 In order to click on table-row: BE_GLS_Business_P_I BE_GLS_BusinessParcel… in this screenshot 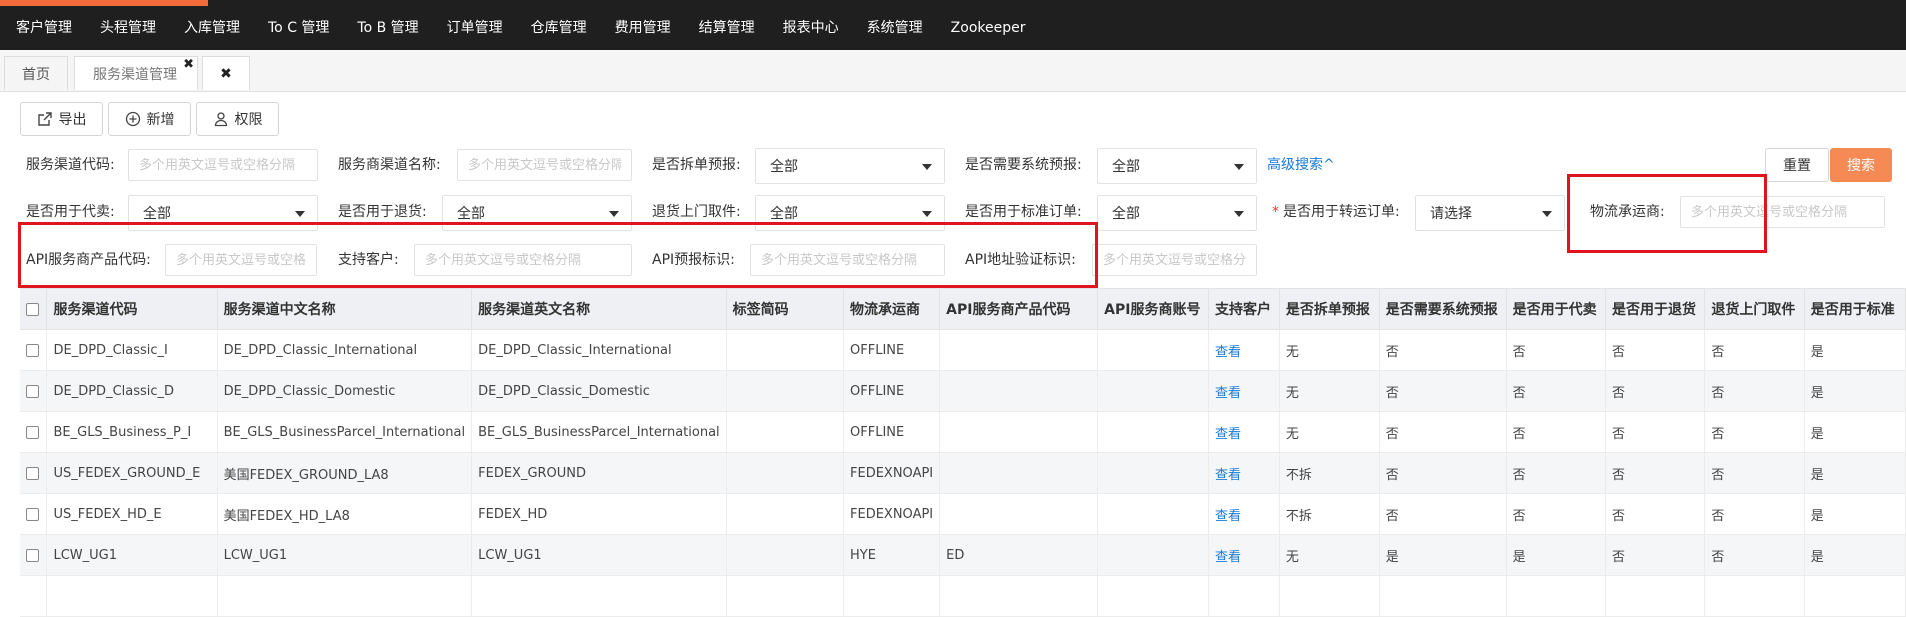, I will do `click(963, 432)`.